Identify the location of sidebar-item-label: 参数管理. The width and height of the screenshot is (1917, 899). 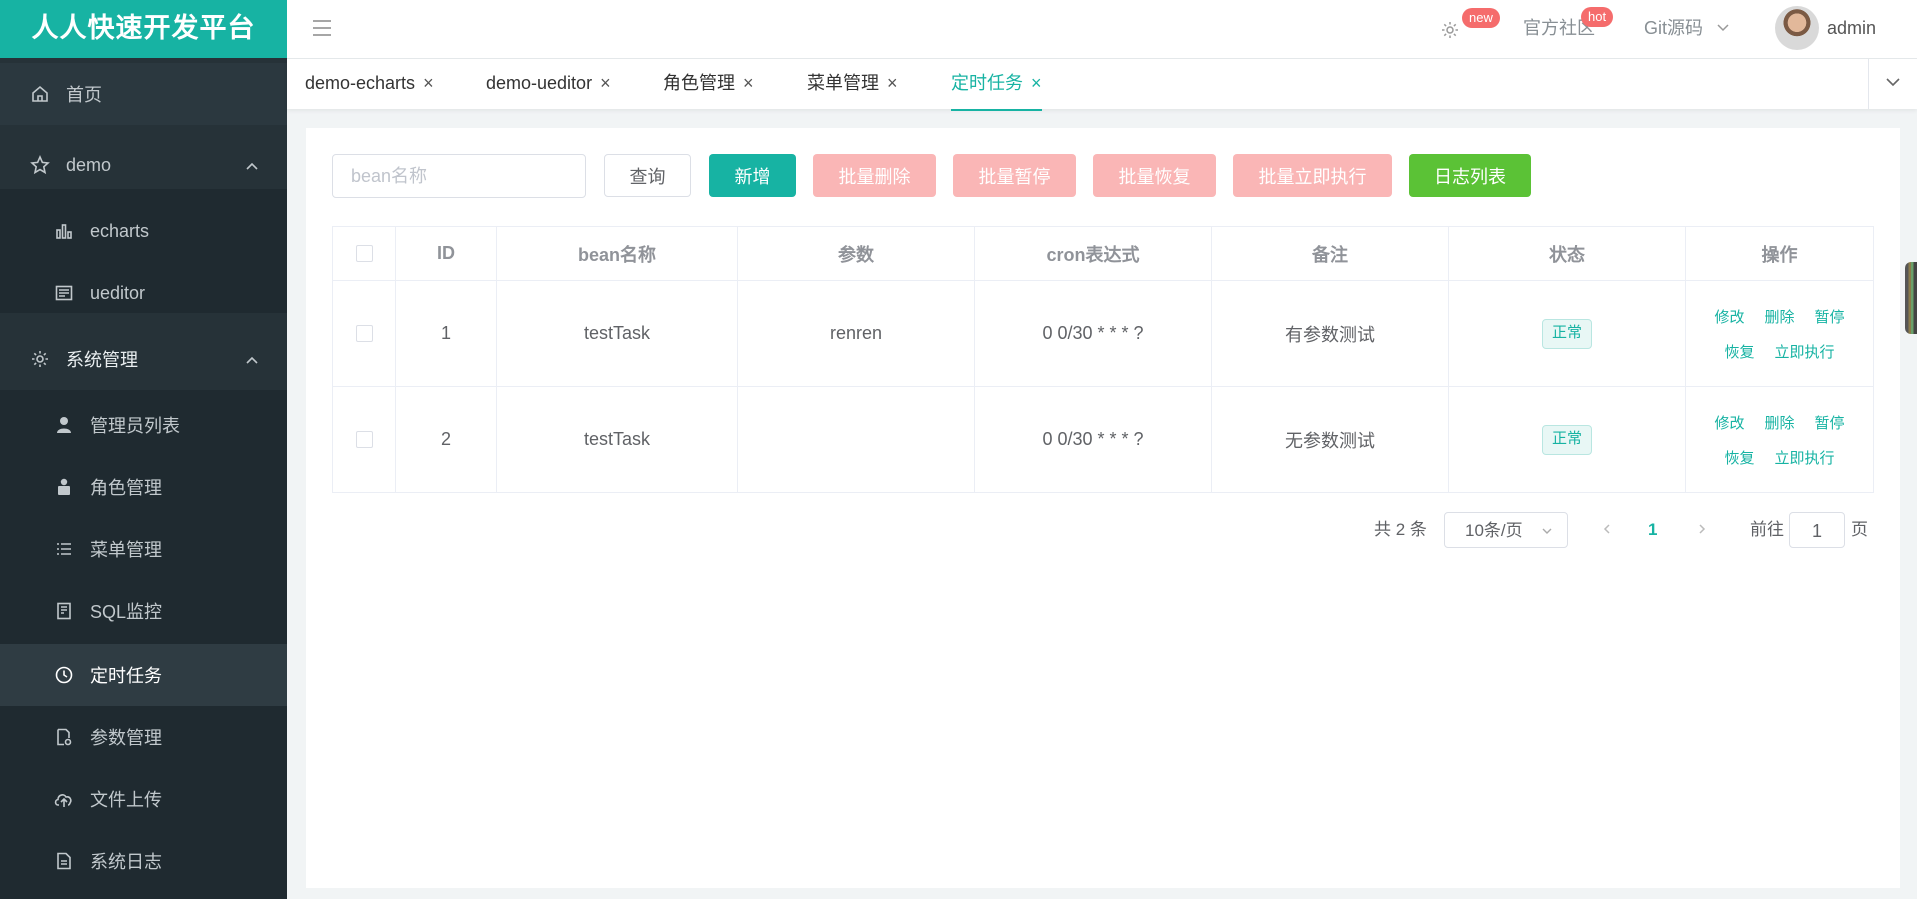
(126, 738).